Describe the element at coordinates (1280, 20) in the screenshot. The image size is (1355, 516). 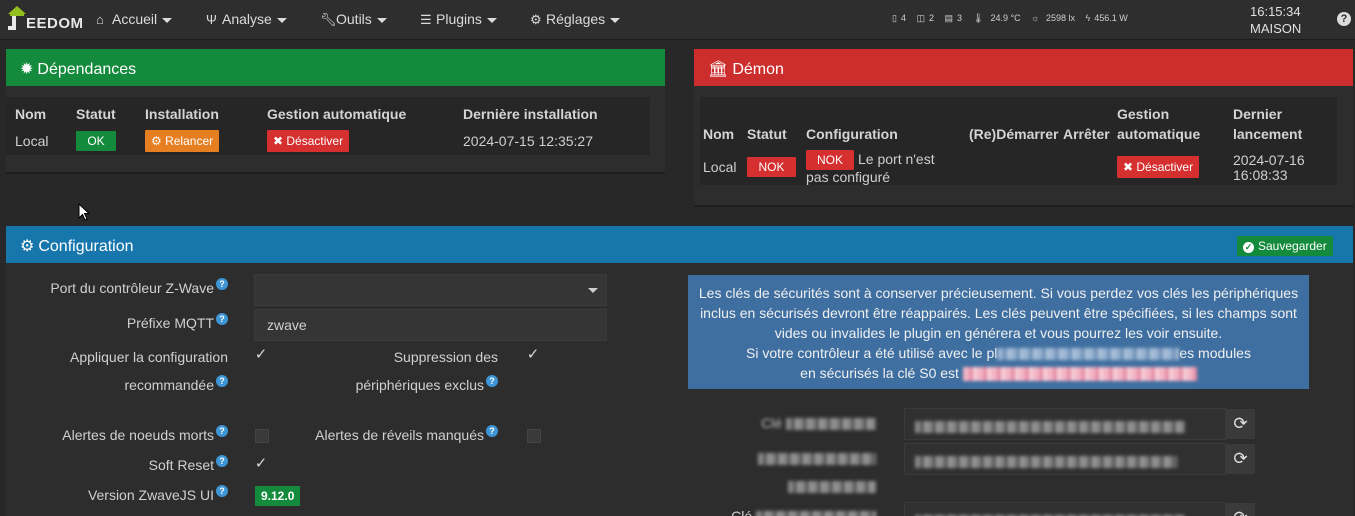
I see `clock: 16:15:34 MAISON` at that location.